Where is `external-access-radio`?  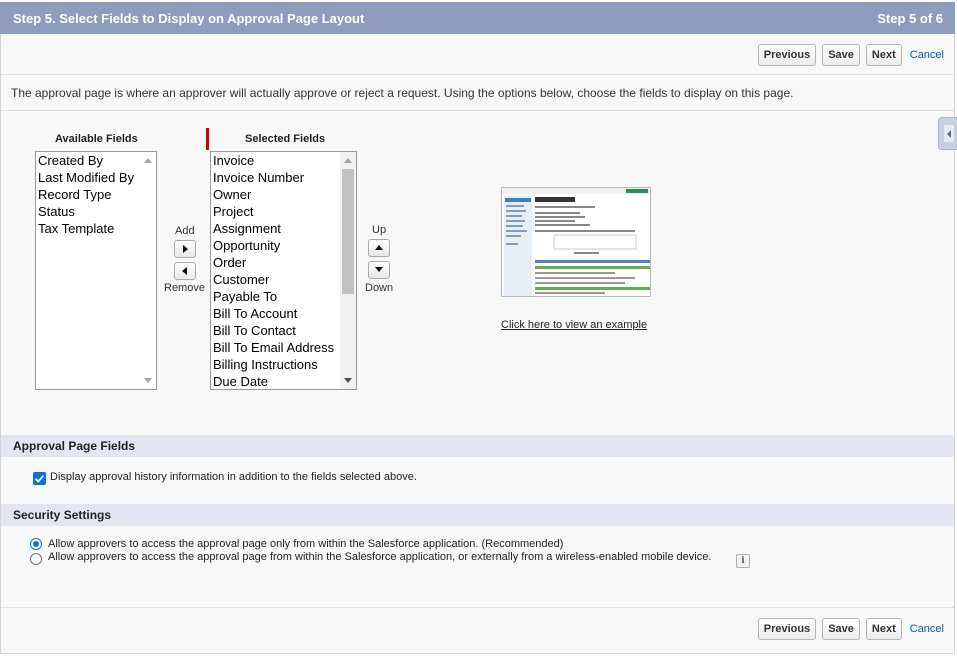 external-access-radio is located at coordinates (36, 559).